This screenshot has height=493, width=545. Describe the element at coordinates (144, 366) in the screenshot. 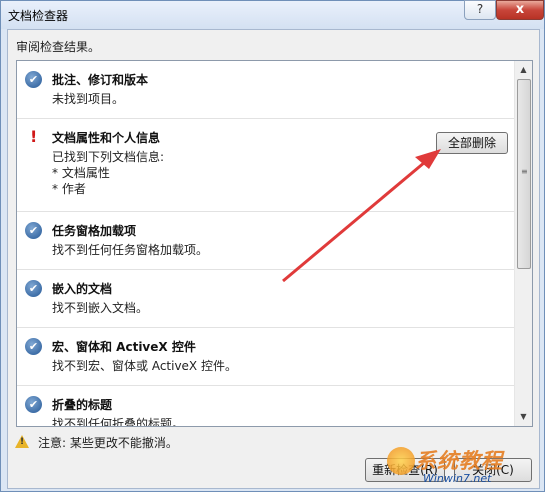

I see `item-desc: 找不到宏、窗体或 ActiveX 控件。` at that location.